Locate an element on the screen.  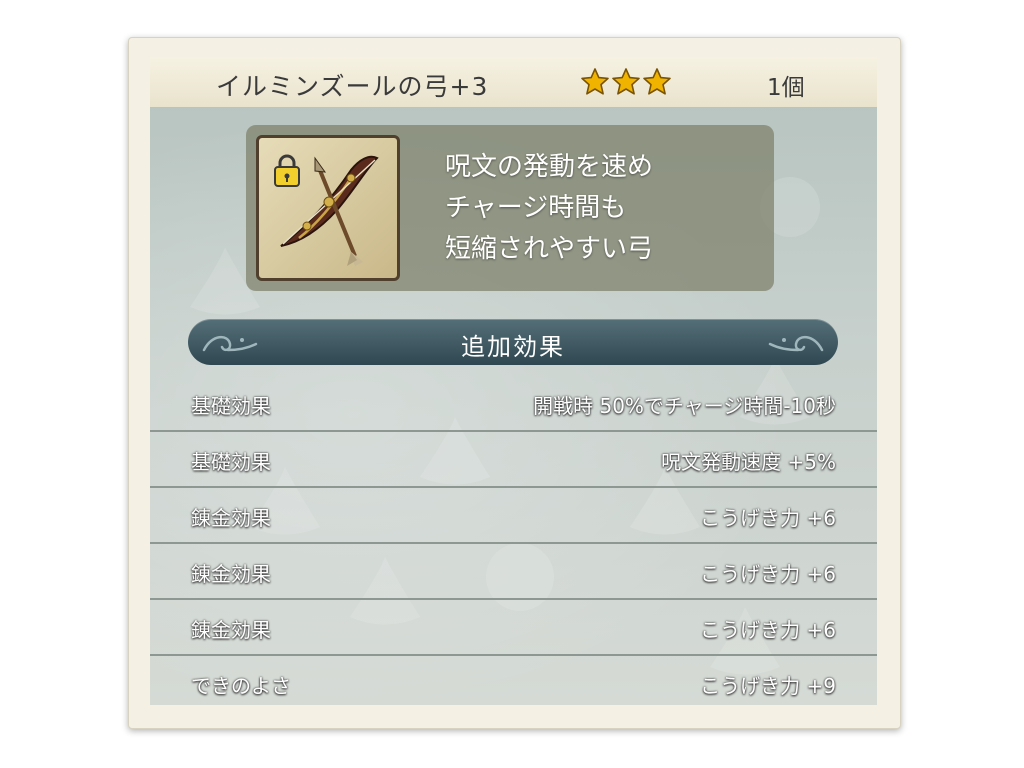
lock-icon is located at coordinates (287, 170).